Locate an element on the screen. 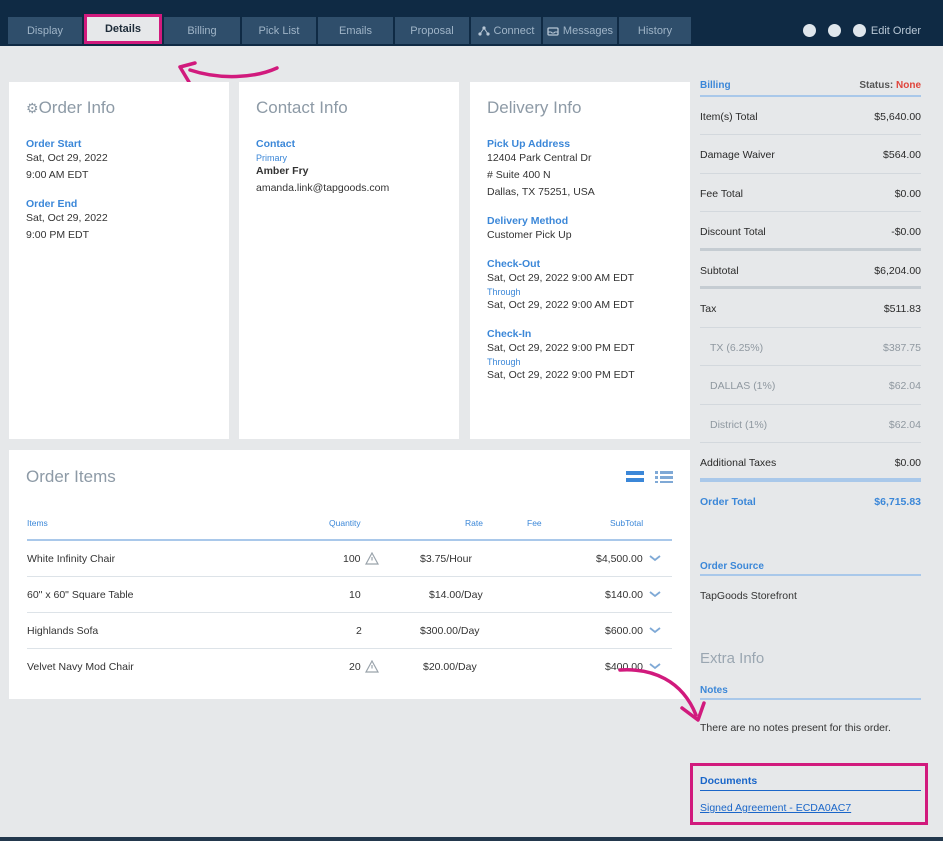 The image size is (943, 841). billing-label: Damage Waiver is located at coordinates (737, 155).